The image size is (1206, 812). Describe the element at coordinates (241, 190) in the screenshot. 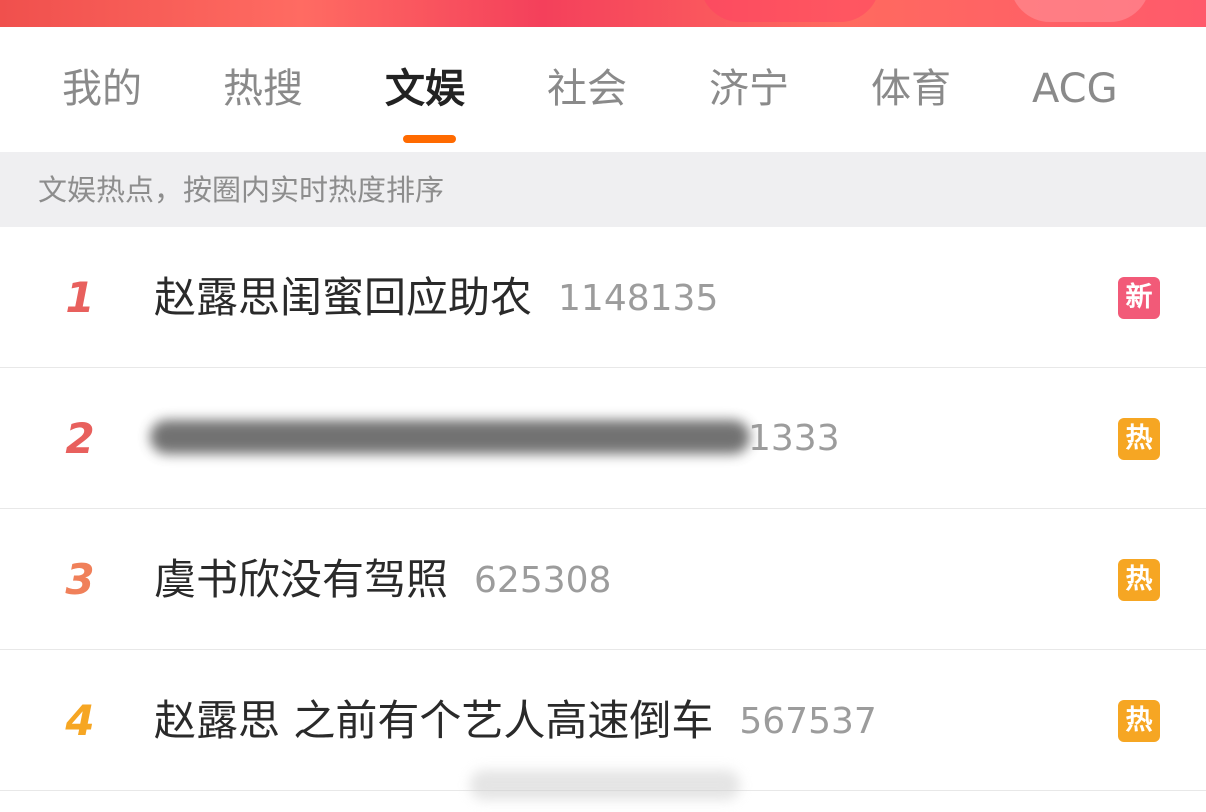

I see `ranking-hint-text: 文娱热点，按圈内实时热度排序` at that location.